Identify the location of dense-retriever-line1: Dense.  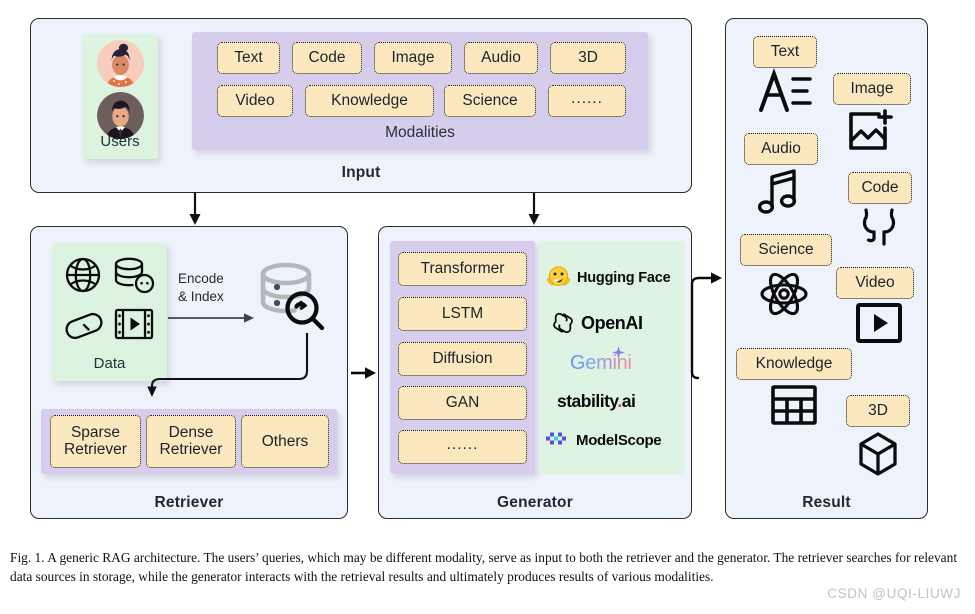
(191, 433).